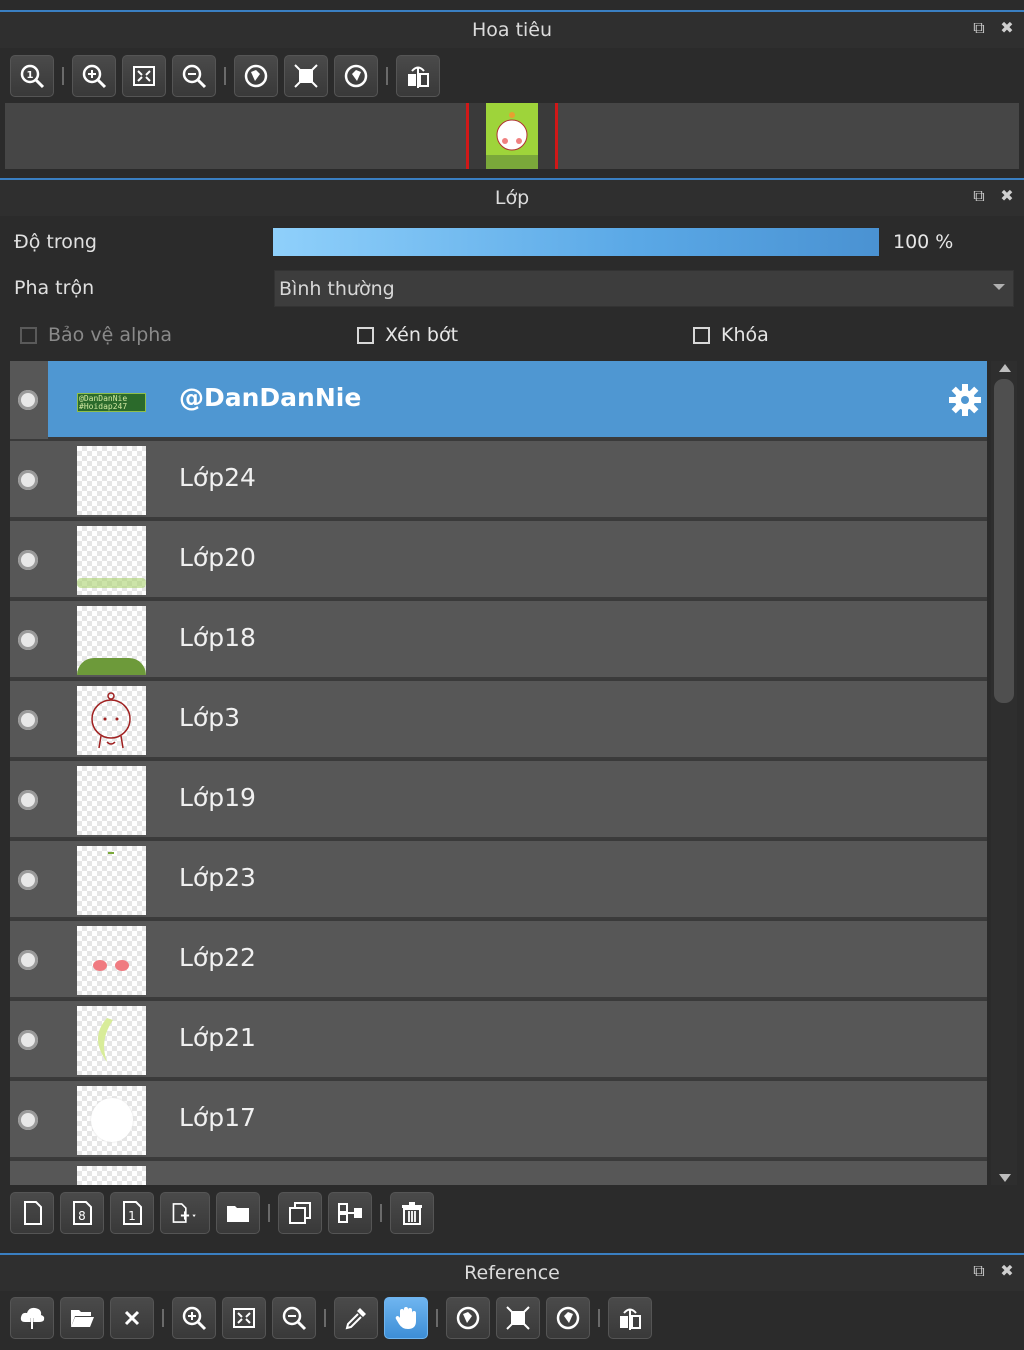  What do you see at coordinates (498, 1040) in the screenshot?
I see `layer-row: Lớp21` at bounding box center [498, 1040].